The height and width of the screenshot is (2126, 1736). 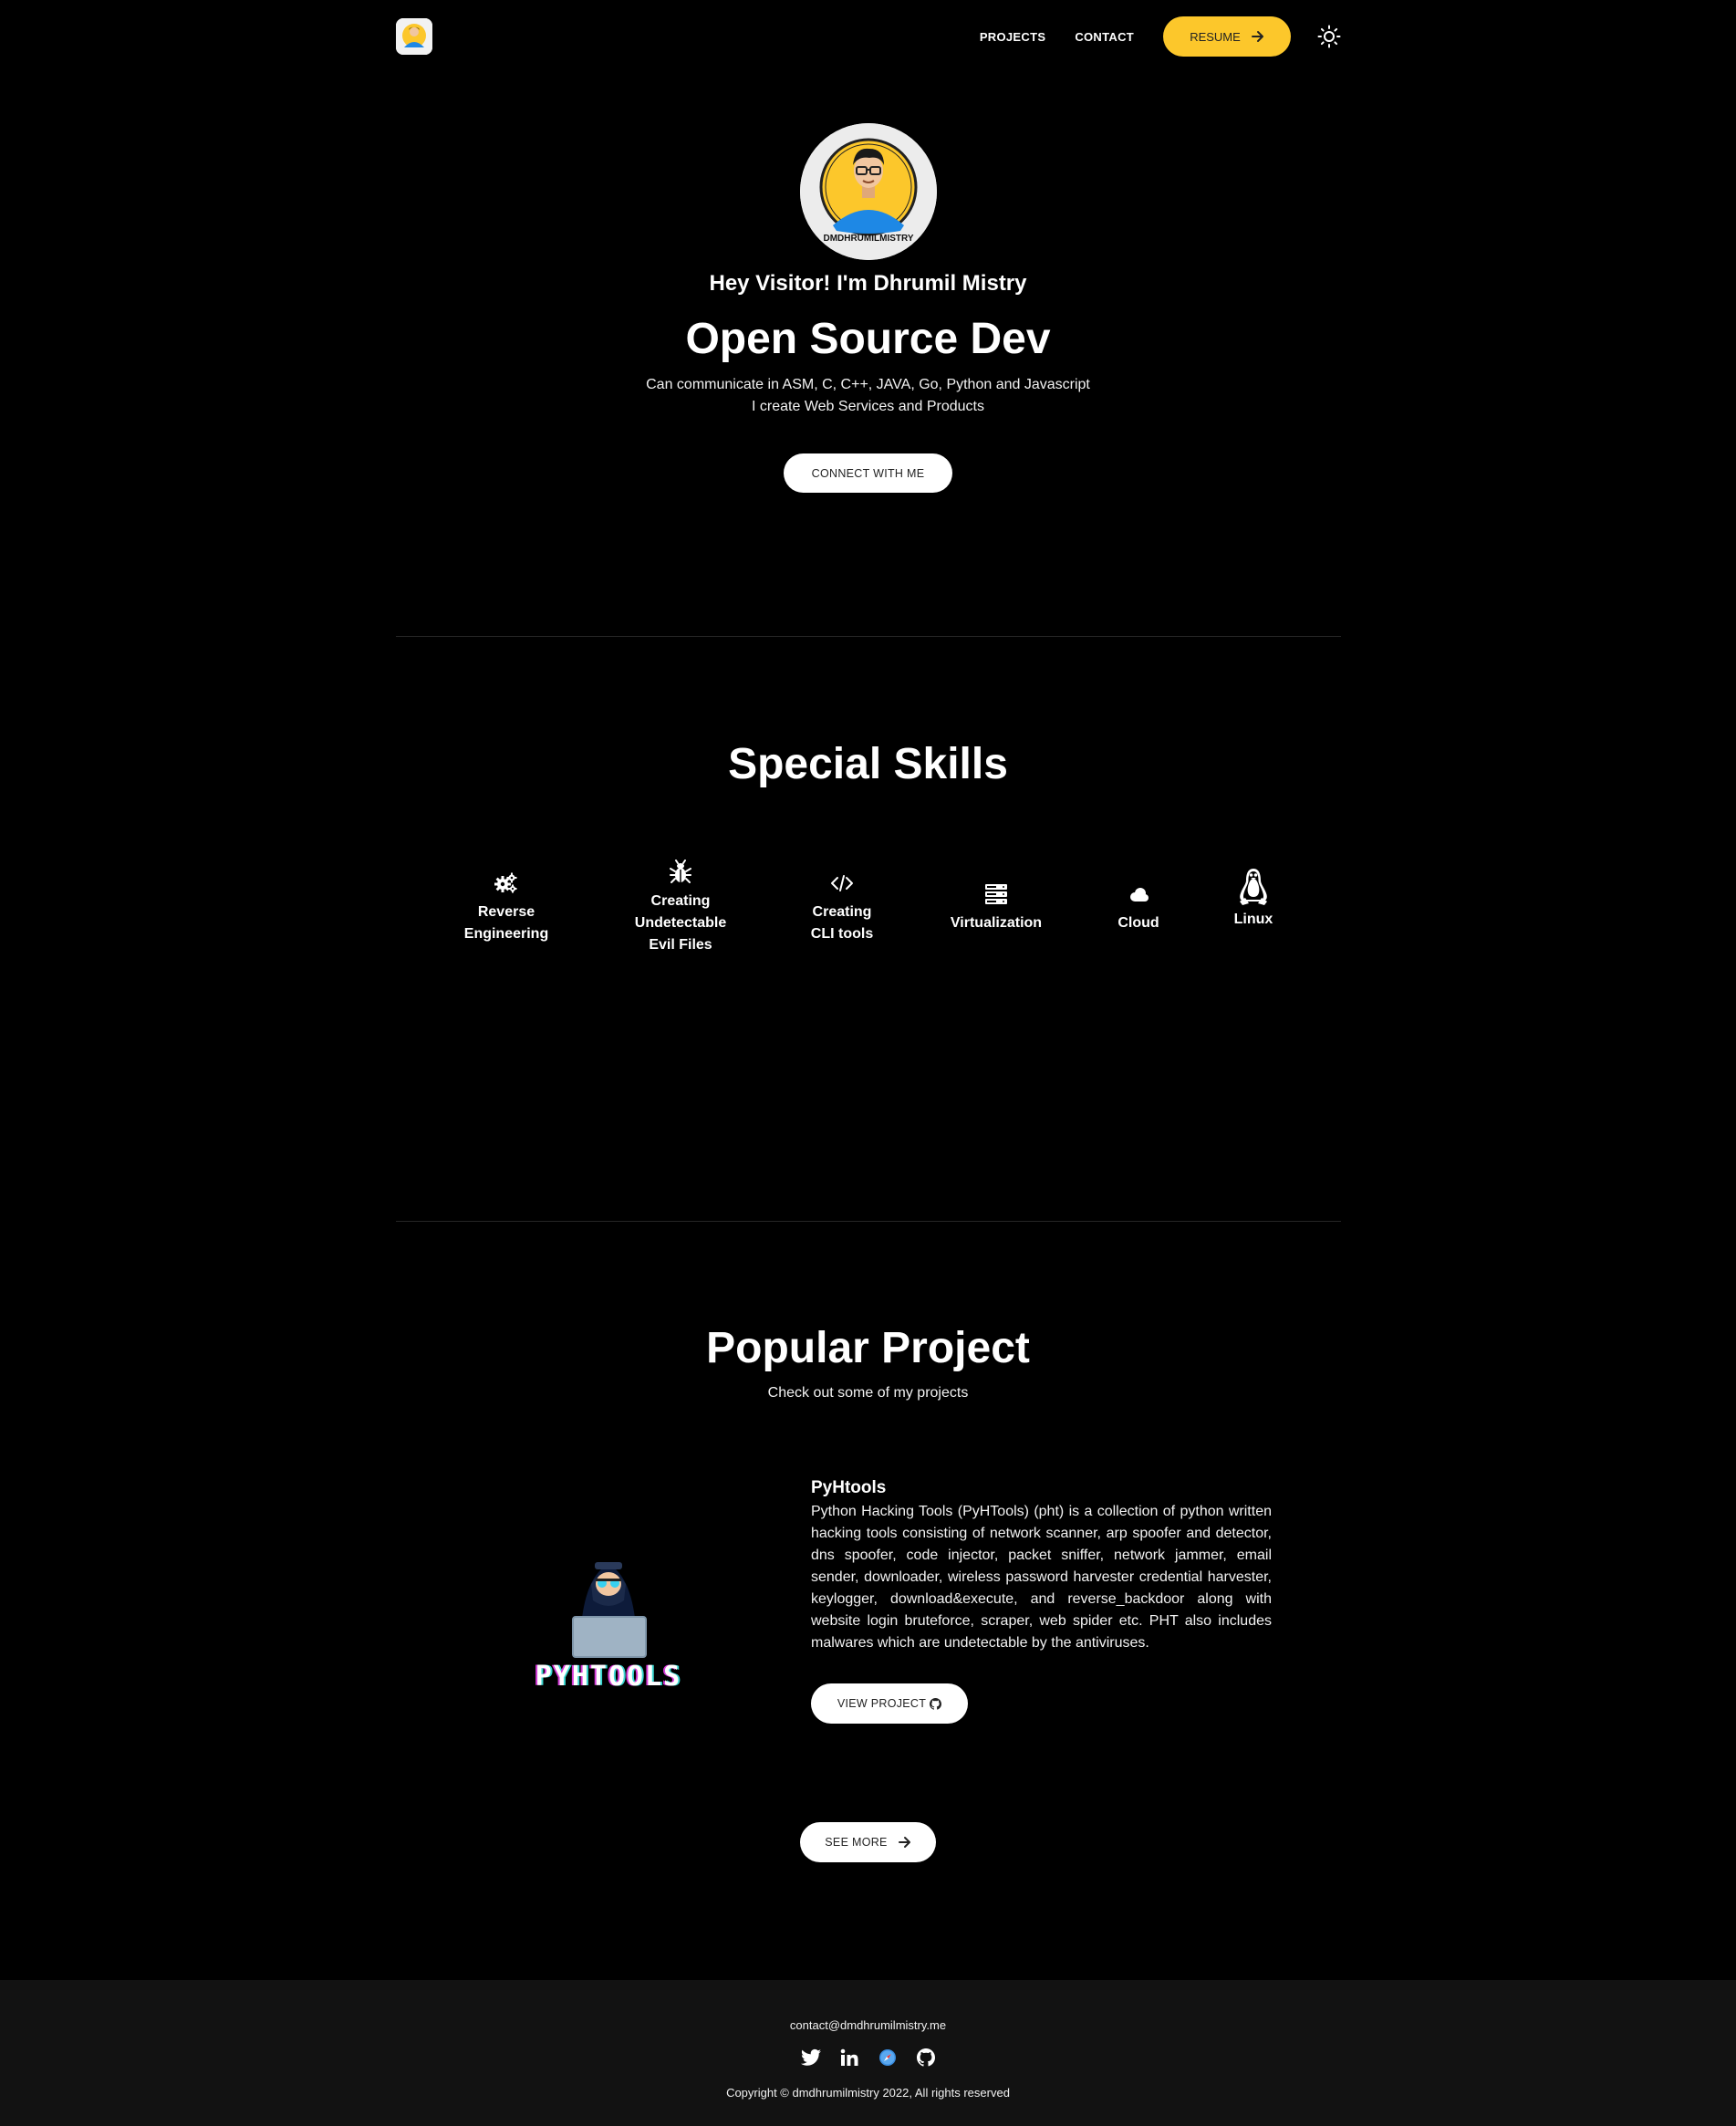 I want to click on nav-links: PROJECTS CONTACT RESUME, so click(x=1135, y=36).